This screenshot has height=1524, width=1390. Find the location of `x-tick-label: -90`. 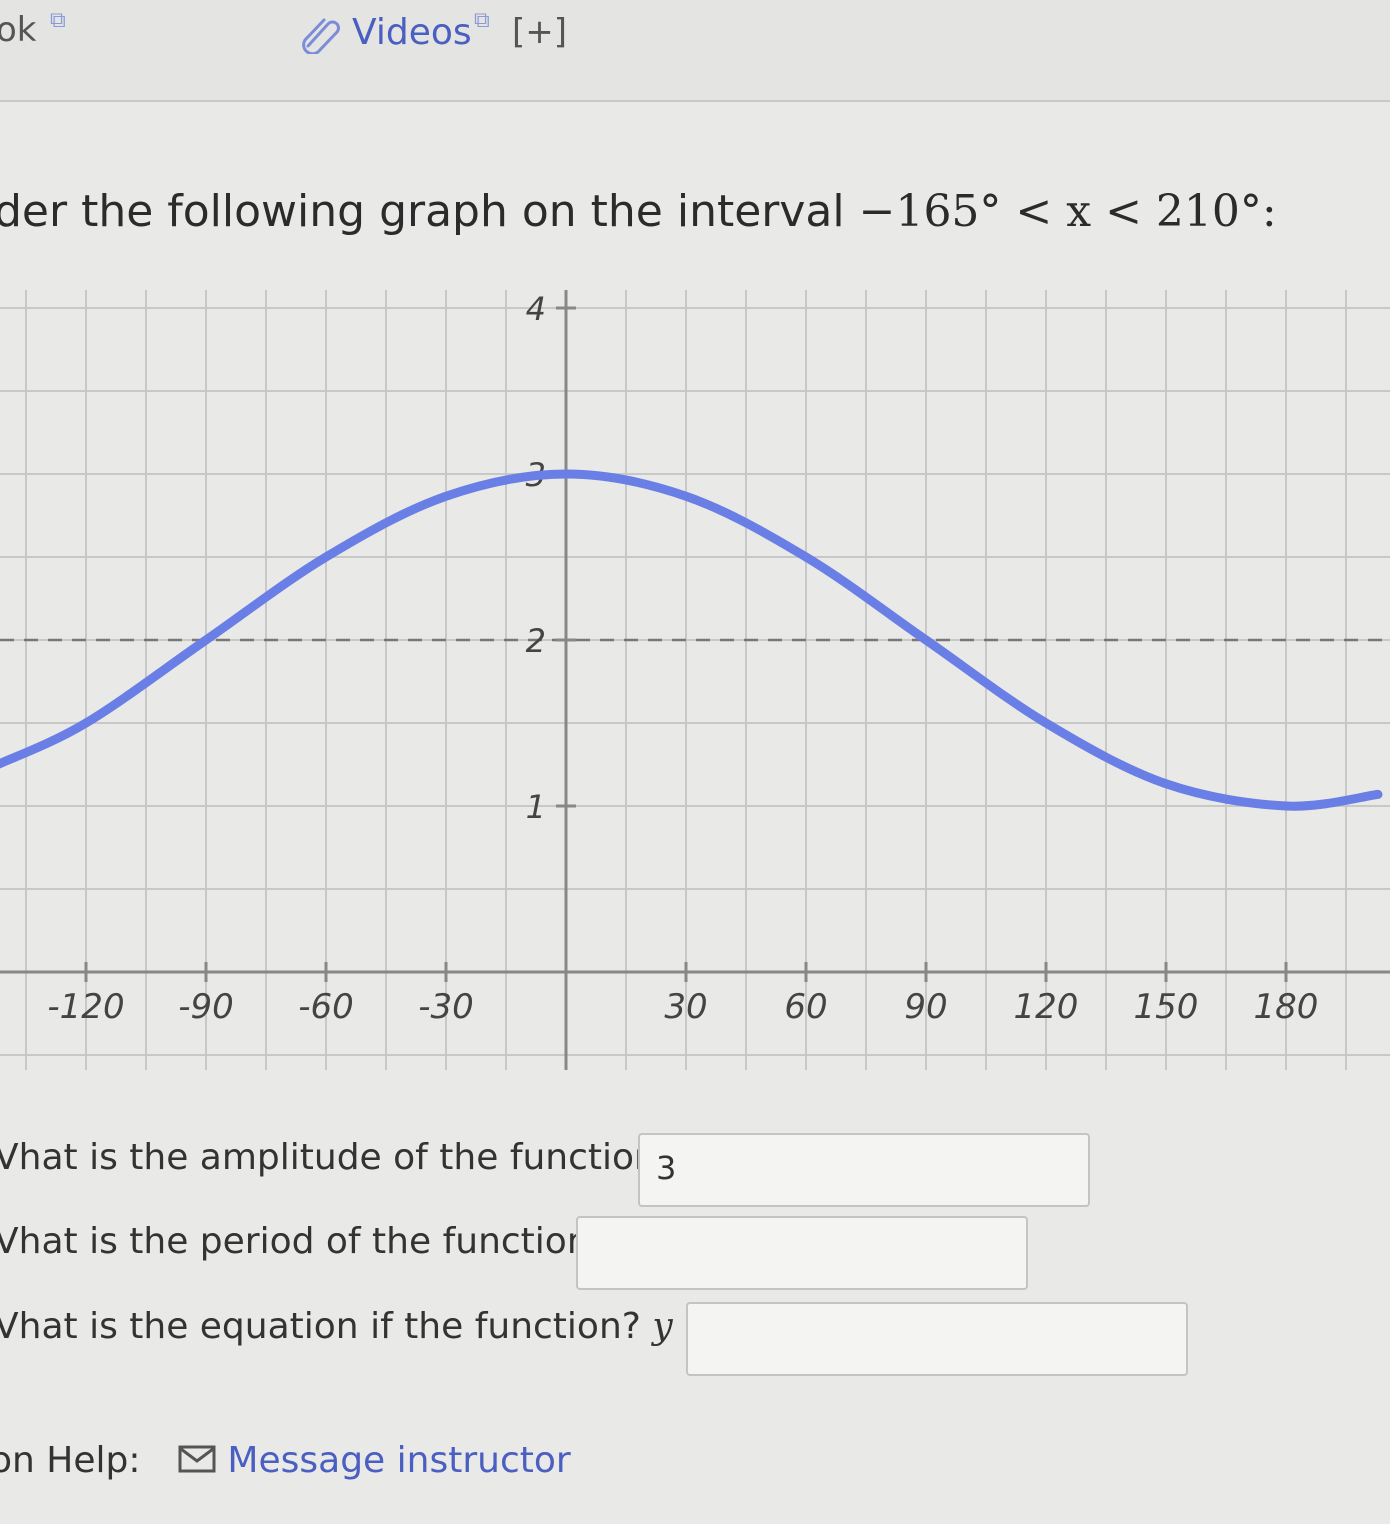

x-tick-label: -90 is located at coordinates (206, 1007).